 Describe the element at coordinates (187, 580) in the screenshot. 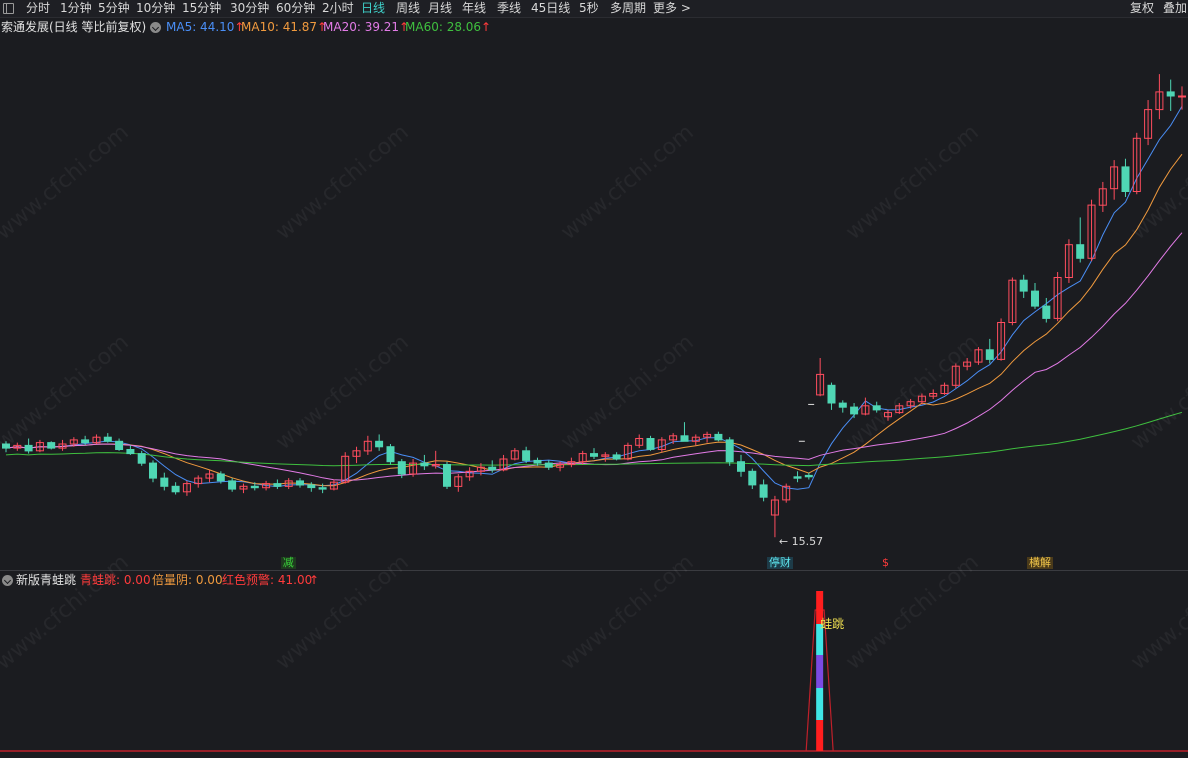

I see `indicator-item-1: 倍量阴: 0.00` at that location.